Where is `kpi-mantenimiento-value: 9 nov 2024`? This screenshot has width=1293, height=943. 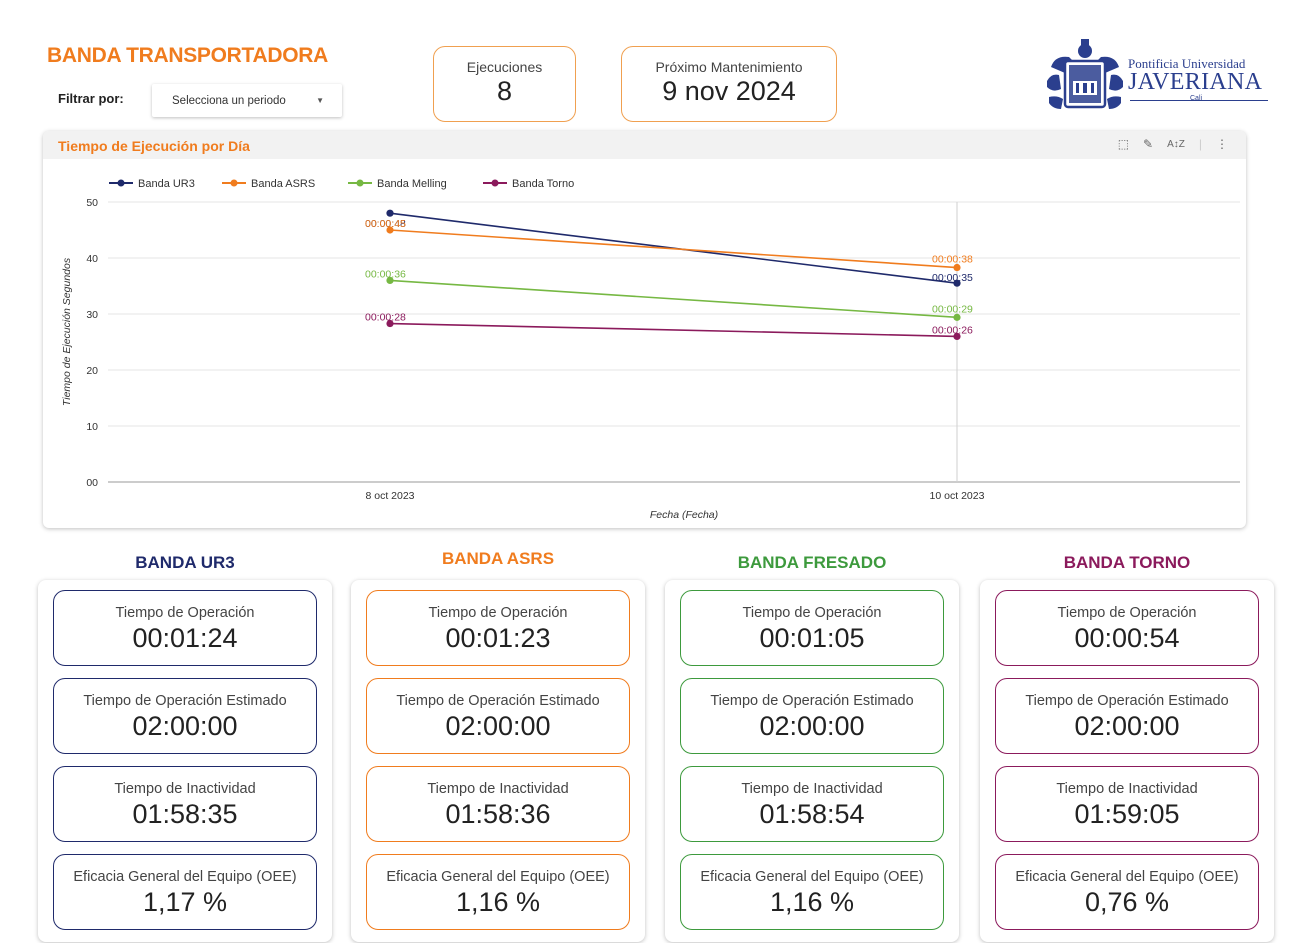
kpi-mantenimiento-value: 9 nov 2024 is located at coordinates (729, 91).